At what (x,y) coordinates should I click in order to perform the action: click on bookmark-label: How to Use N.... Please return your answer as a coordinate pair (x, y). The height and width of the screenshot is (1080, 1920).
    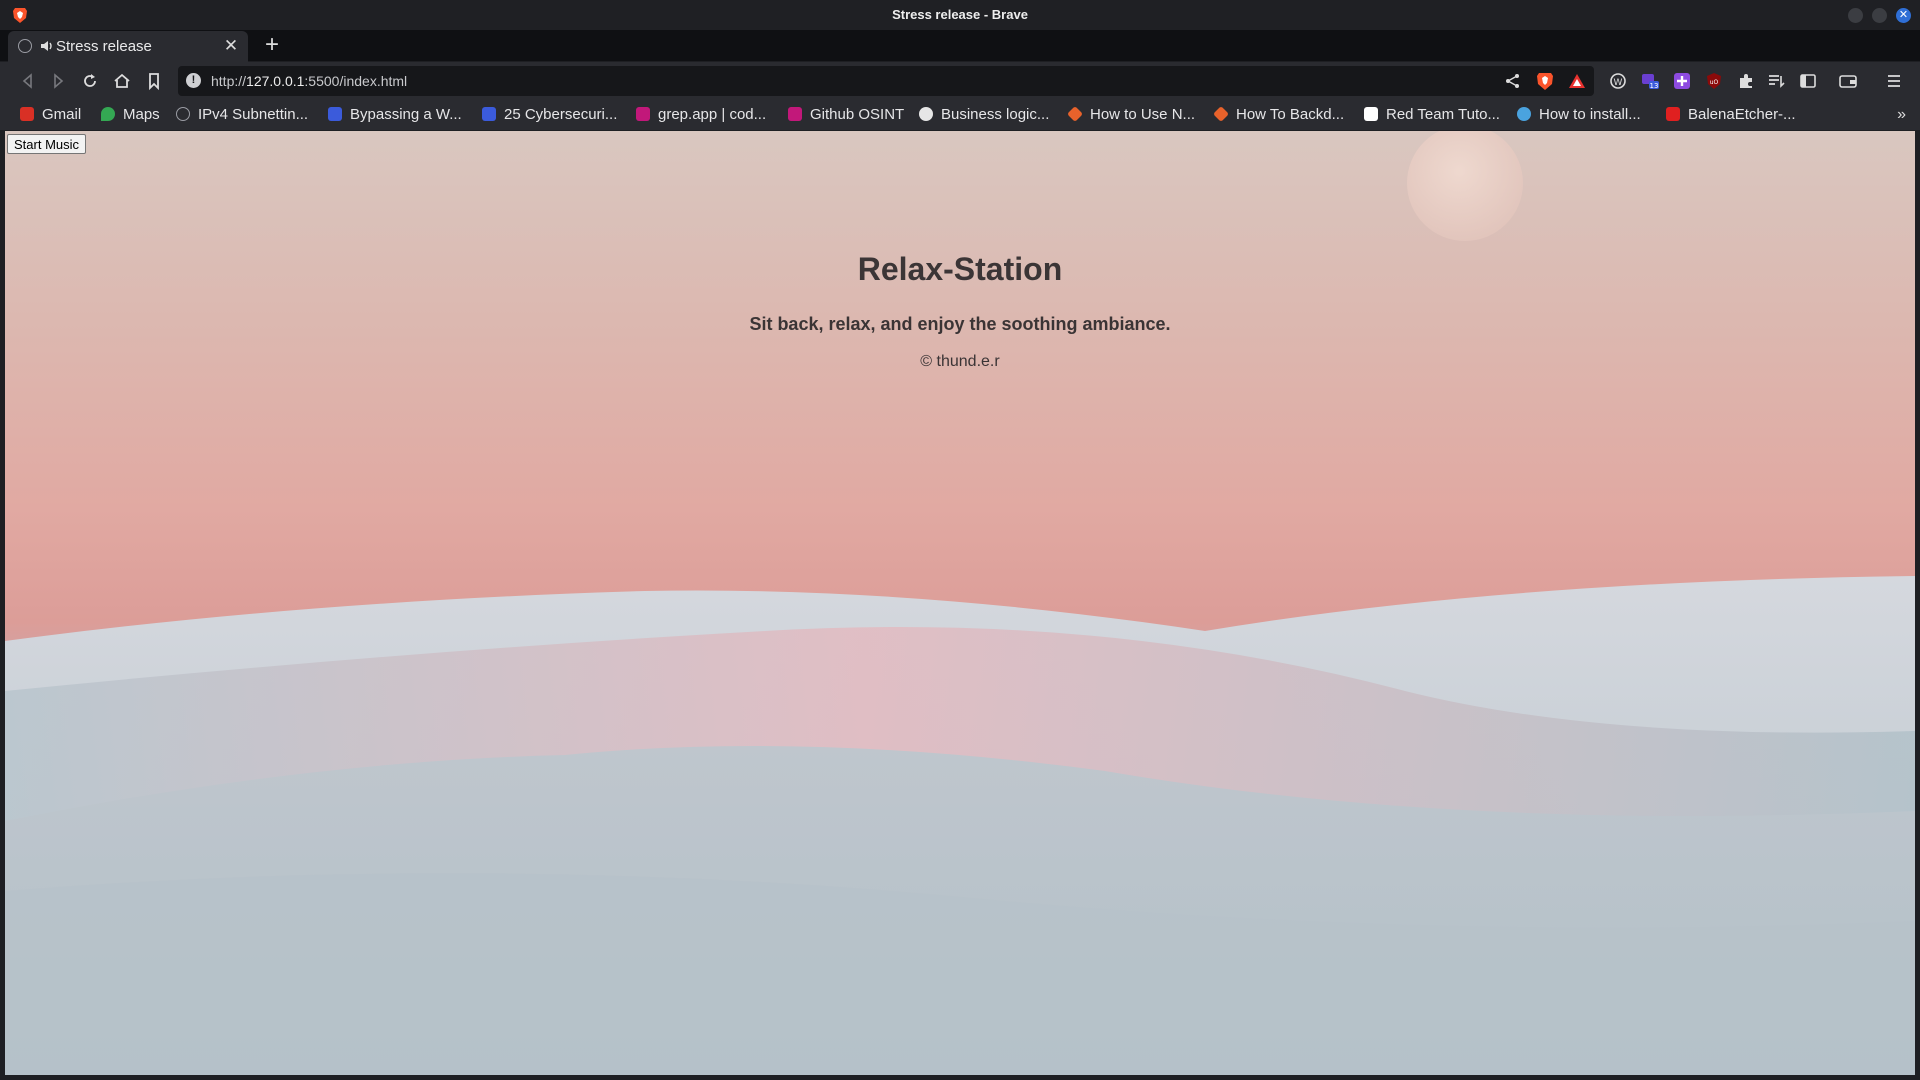
    Looking at the image, I should click on (1143, 114).